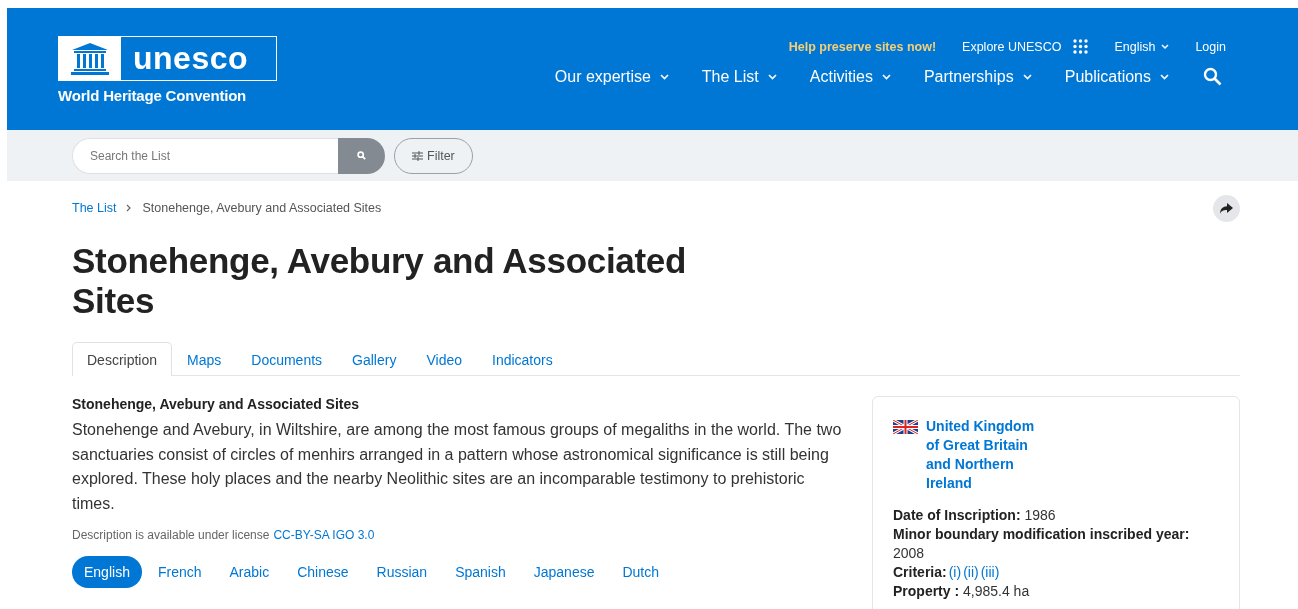 The image size is (1298, 609). What do you see at coordinates (444, 359) in the screenshot?
I see `tab: Video` at bounding box center [444, 359].